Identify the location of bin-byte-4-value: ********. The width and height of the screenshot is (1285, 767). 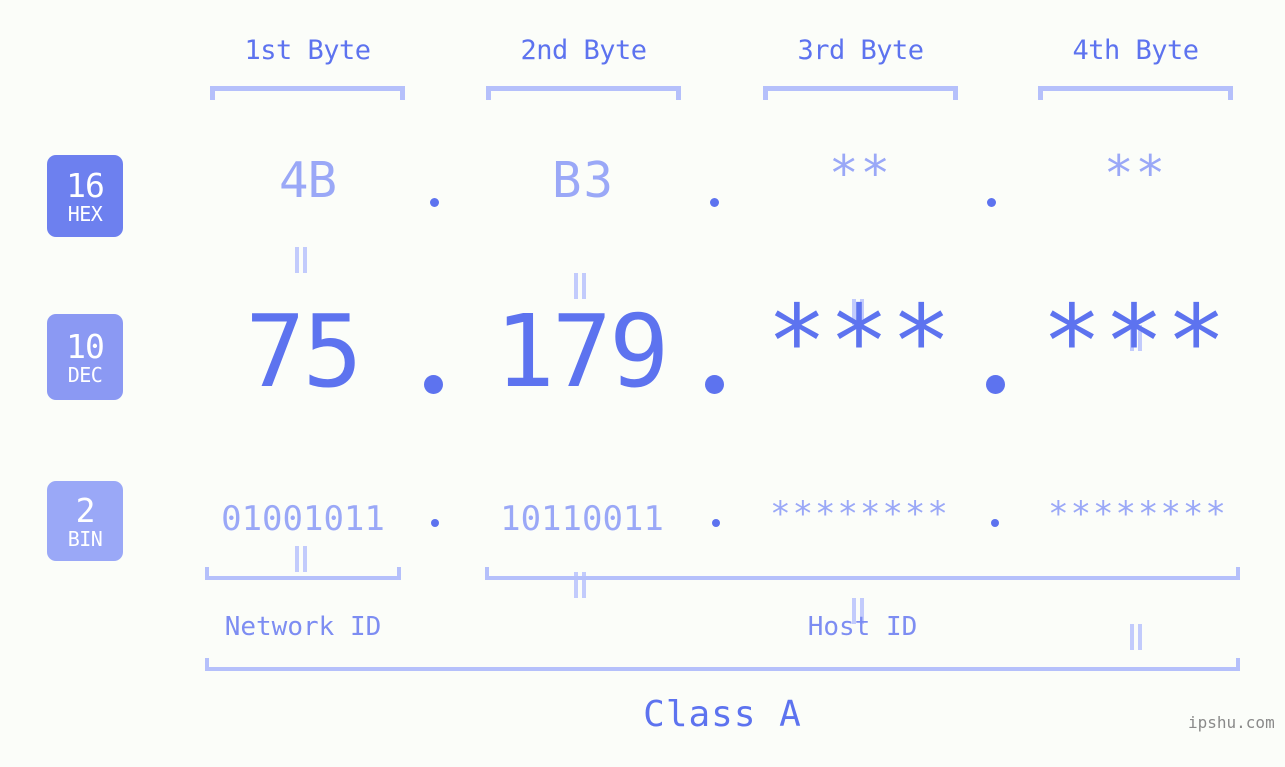
(1138, 514).